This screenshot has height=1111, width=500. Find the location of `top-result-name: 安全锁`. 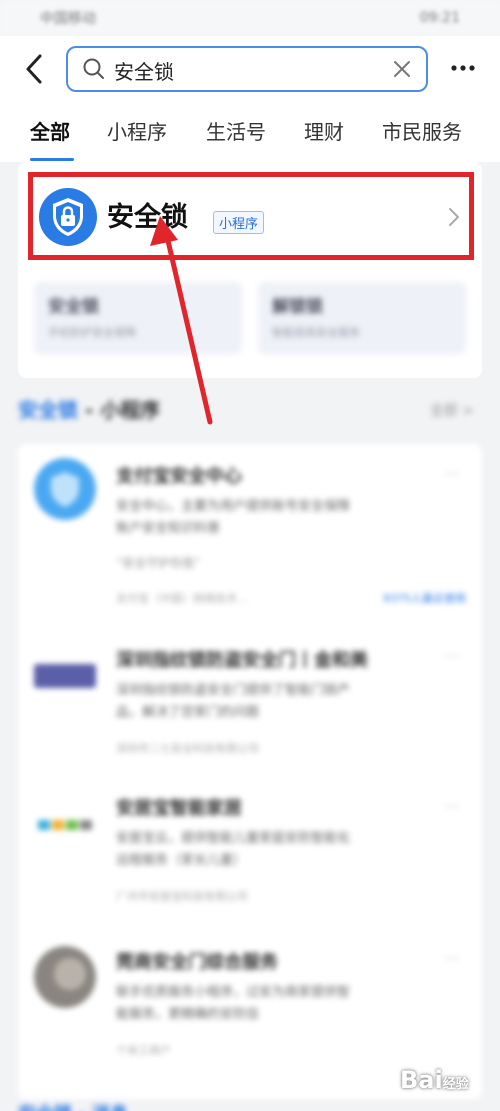

top-result-name: 安全锁 is located at coordinates (147, 217).